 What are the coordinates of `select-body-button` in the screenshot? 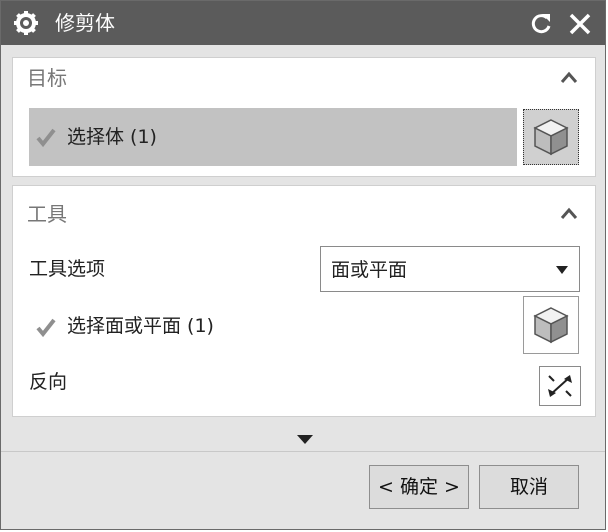 It's located at (551, 137).